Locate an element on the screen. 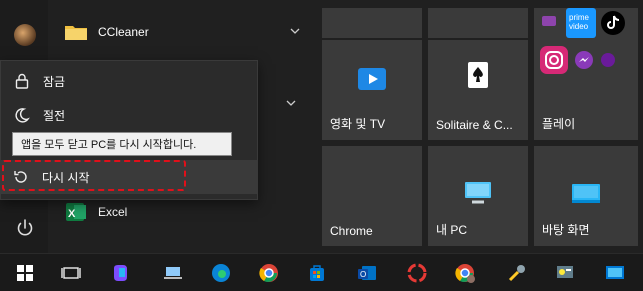 The width and height of the screenshot is (643, 291). chrome-icon is located at coordinates (269, 273).